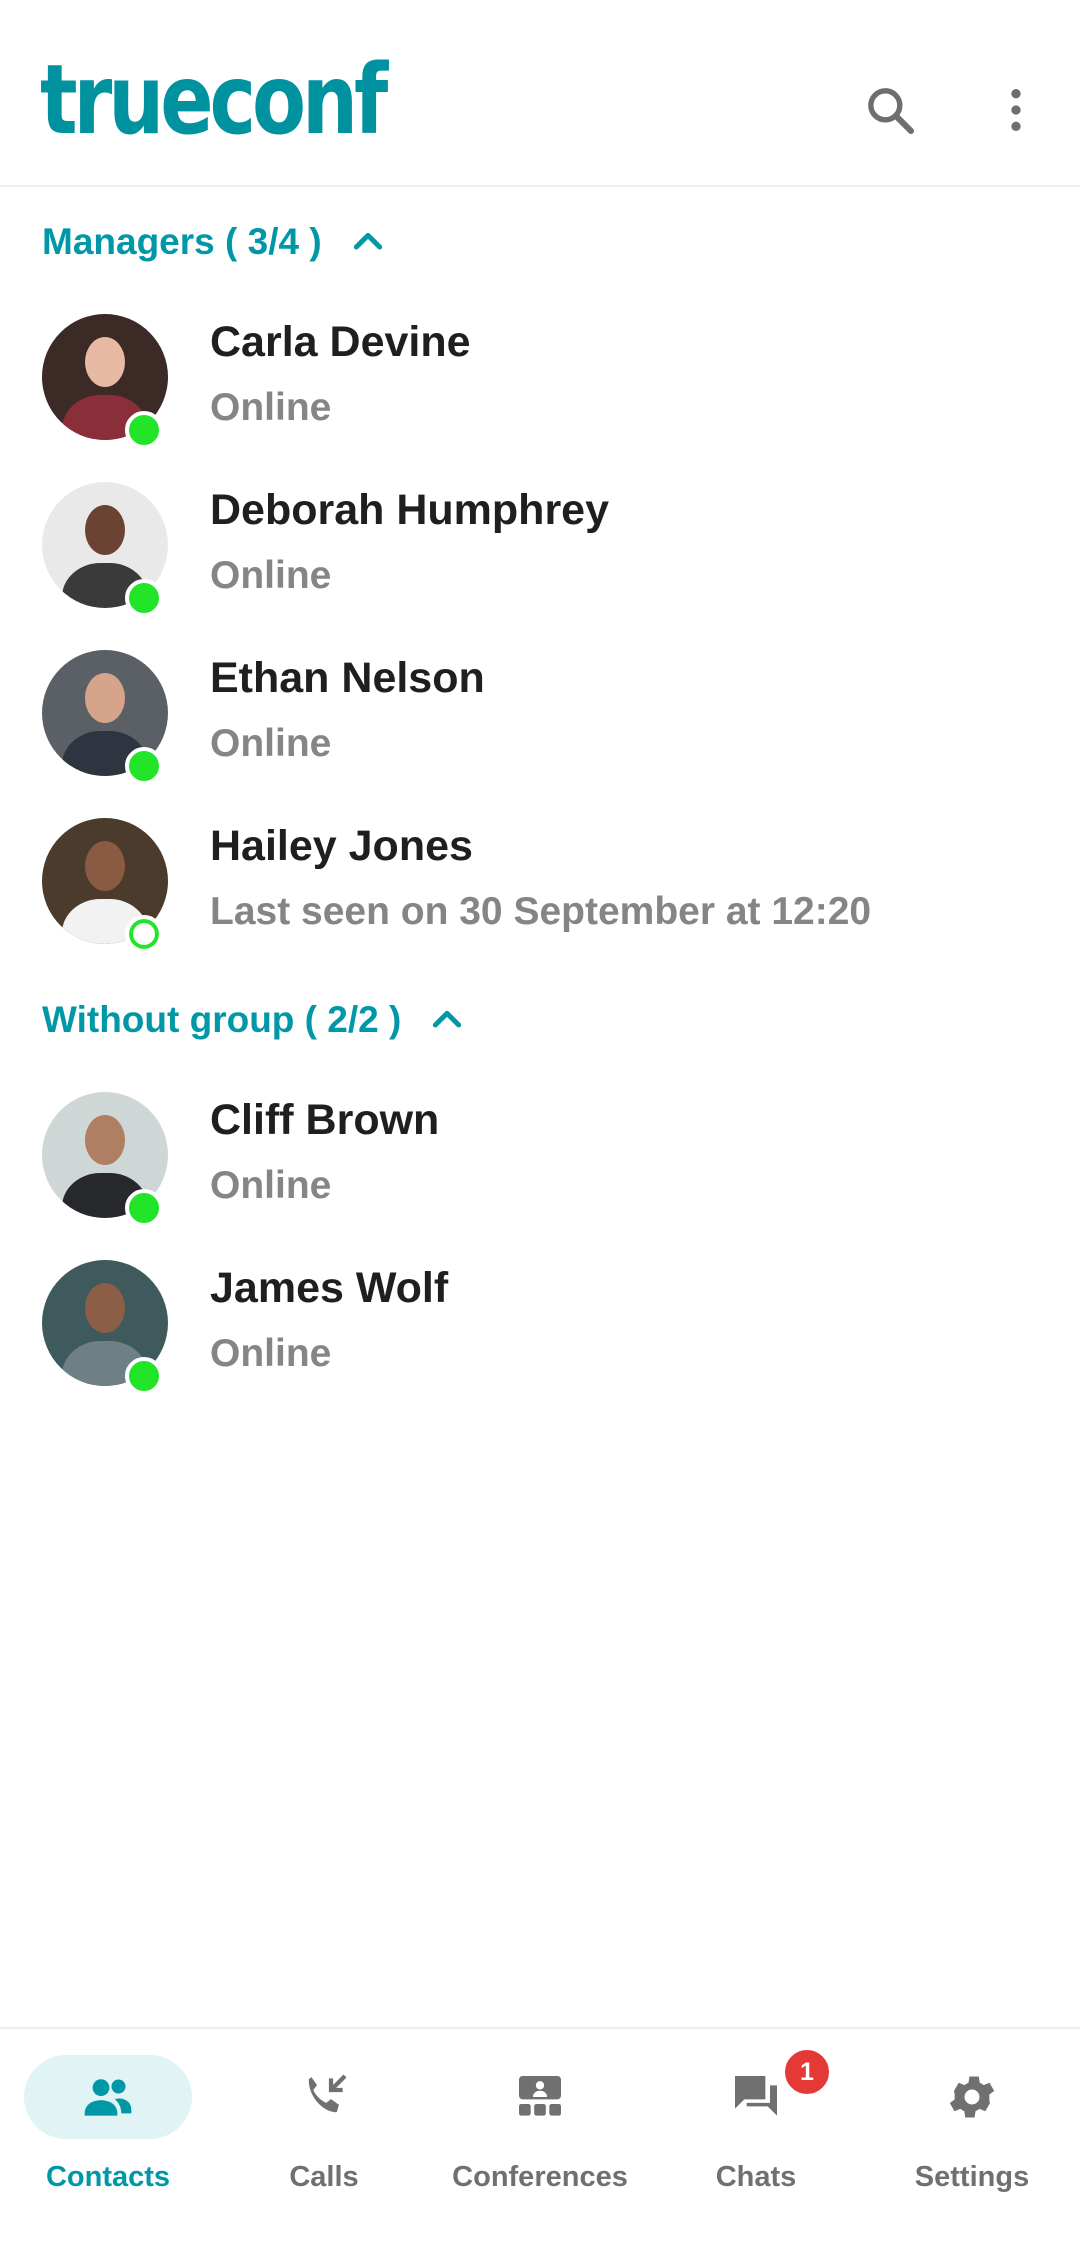 The image size is (1080, 2259). What do you see at coordinates (540, 1326) in the screenshot?
I see `contact-row: James Wolf Online` at bounding box center [540, 1326].